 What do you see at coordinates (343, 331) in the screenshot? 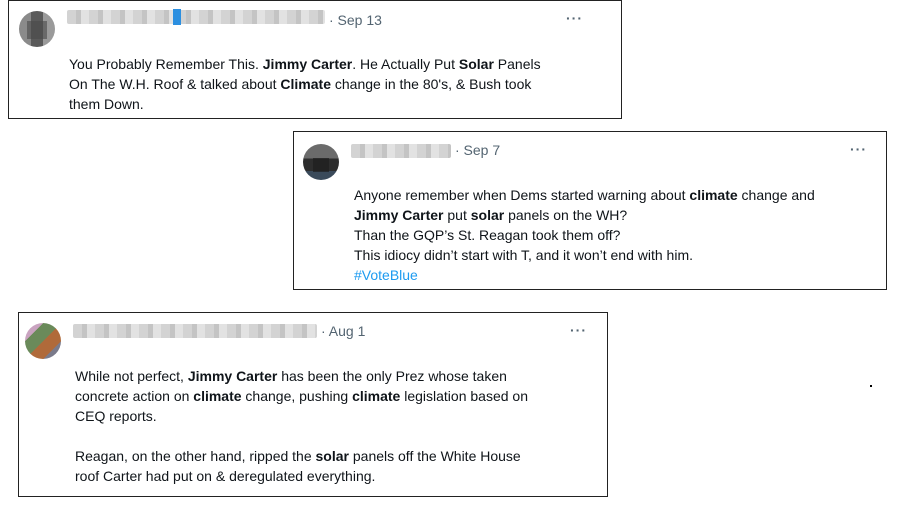
I see `tweet-date: · Aug 1` at bounding box center [343, 331].